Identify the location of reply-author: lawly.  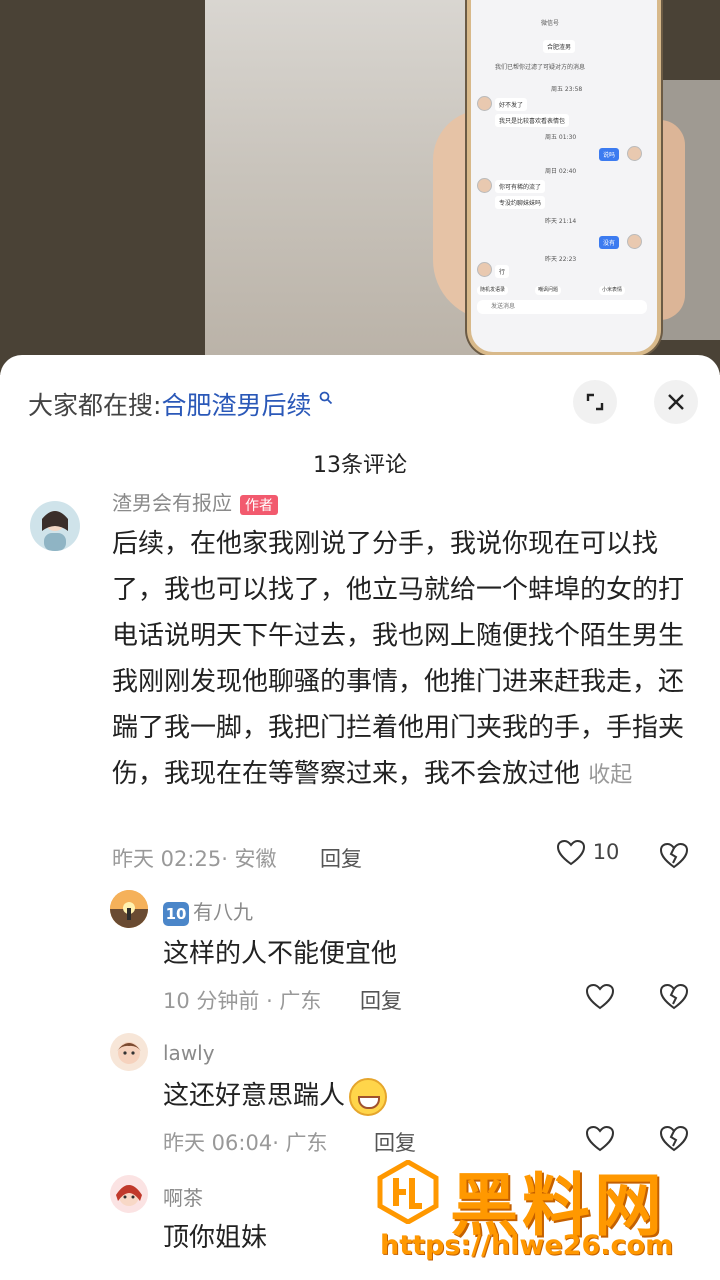
(189, 1053).